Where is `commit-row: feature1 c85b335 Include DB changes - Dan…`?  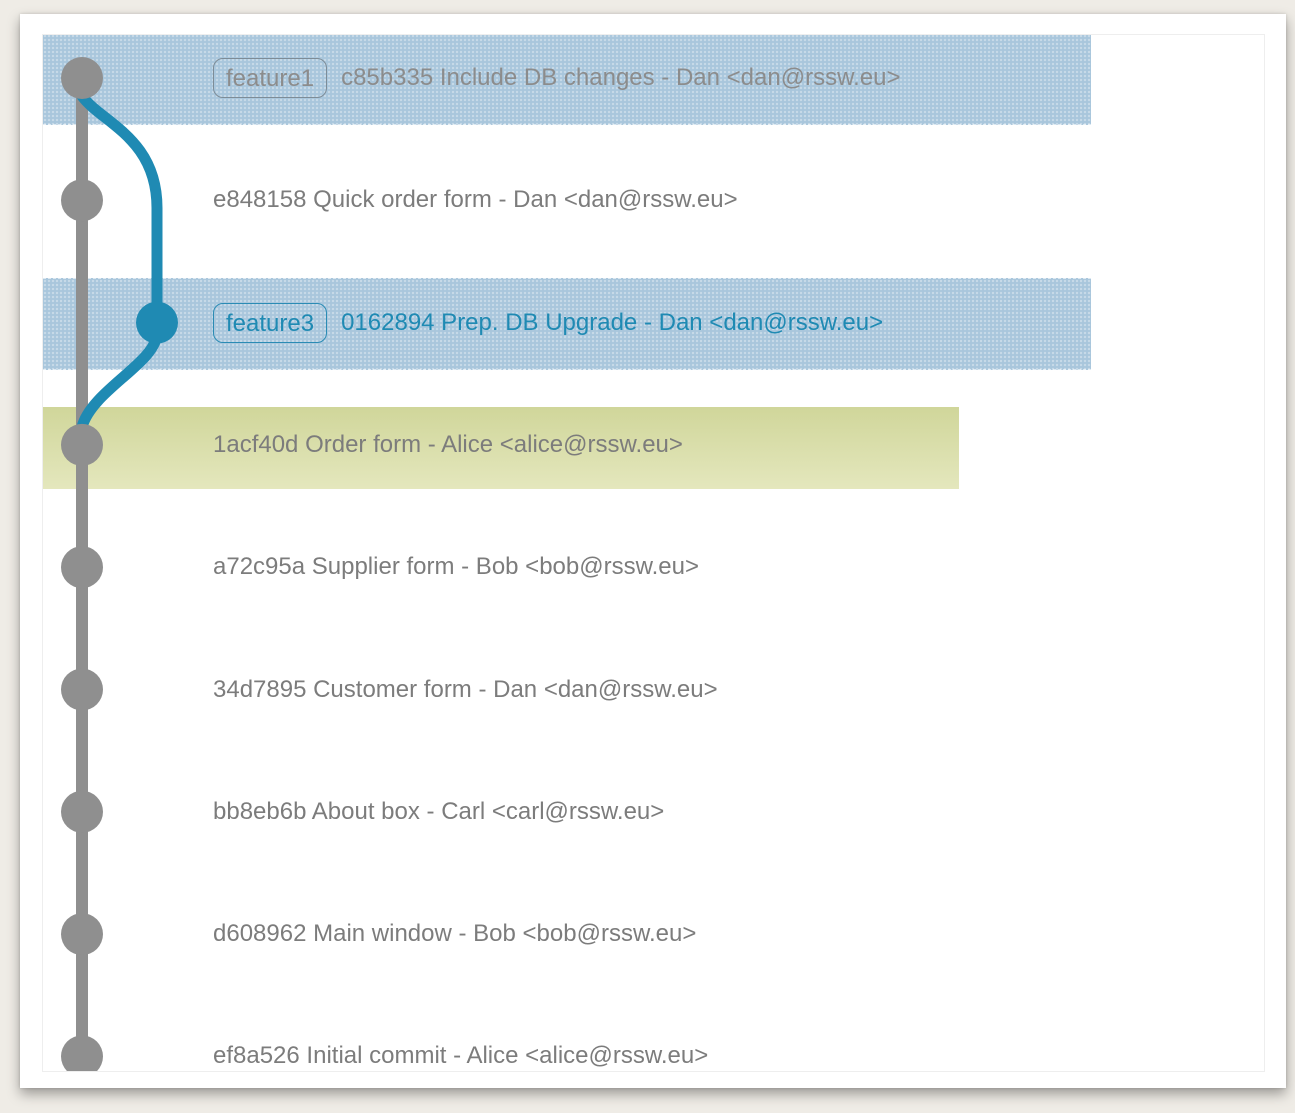 commit-row: feature1 c85b335 Include DB changes - Dan… is located at coordinates (557, 78).